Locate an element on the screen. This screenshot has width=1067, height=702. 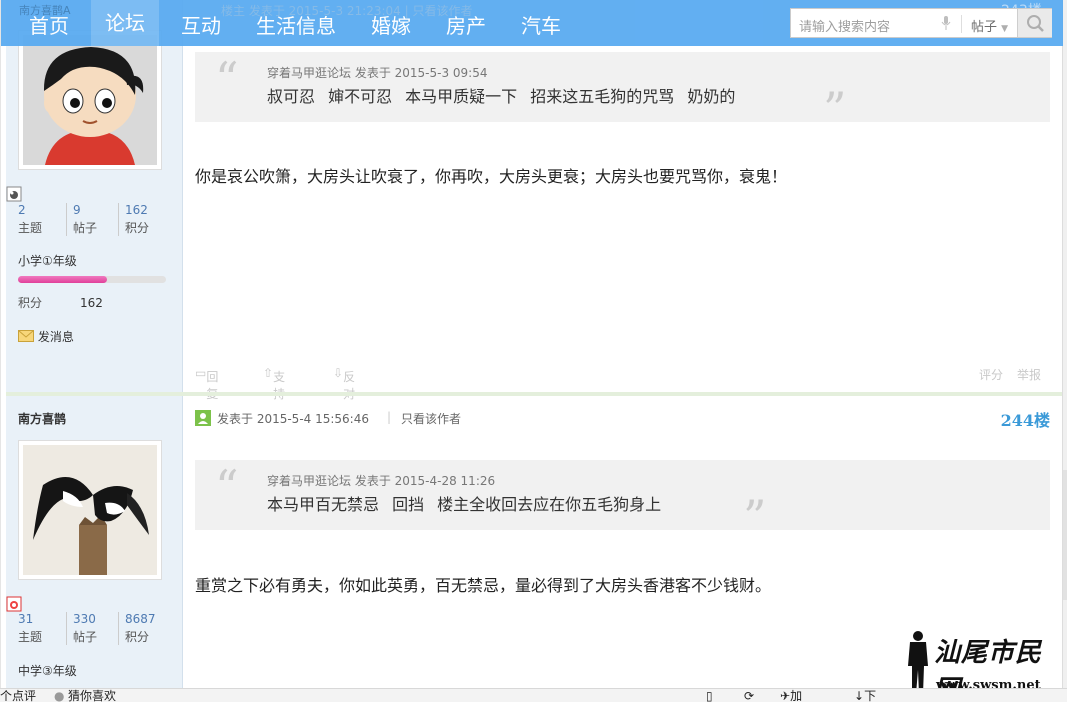
post-body: 重赏之下必有勇夫，你如此英勇，百无禁忌，量必得到了大房头香港客不少钱财。 is located at coordinates (483, 585).